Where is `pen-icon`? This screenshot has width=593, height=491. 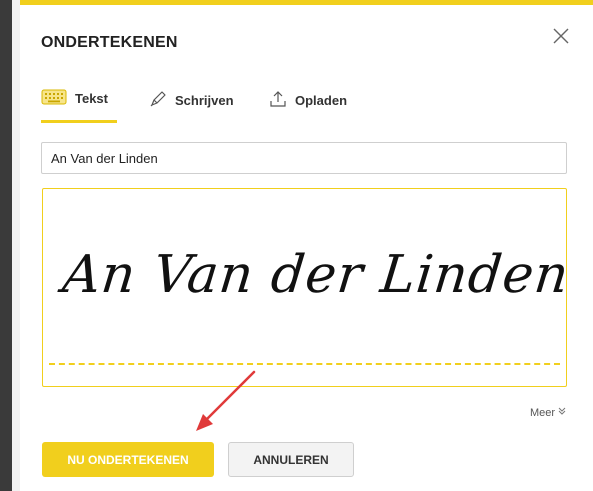
pen-icon is located at coordinates (158, 100).